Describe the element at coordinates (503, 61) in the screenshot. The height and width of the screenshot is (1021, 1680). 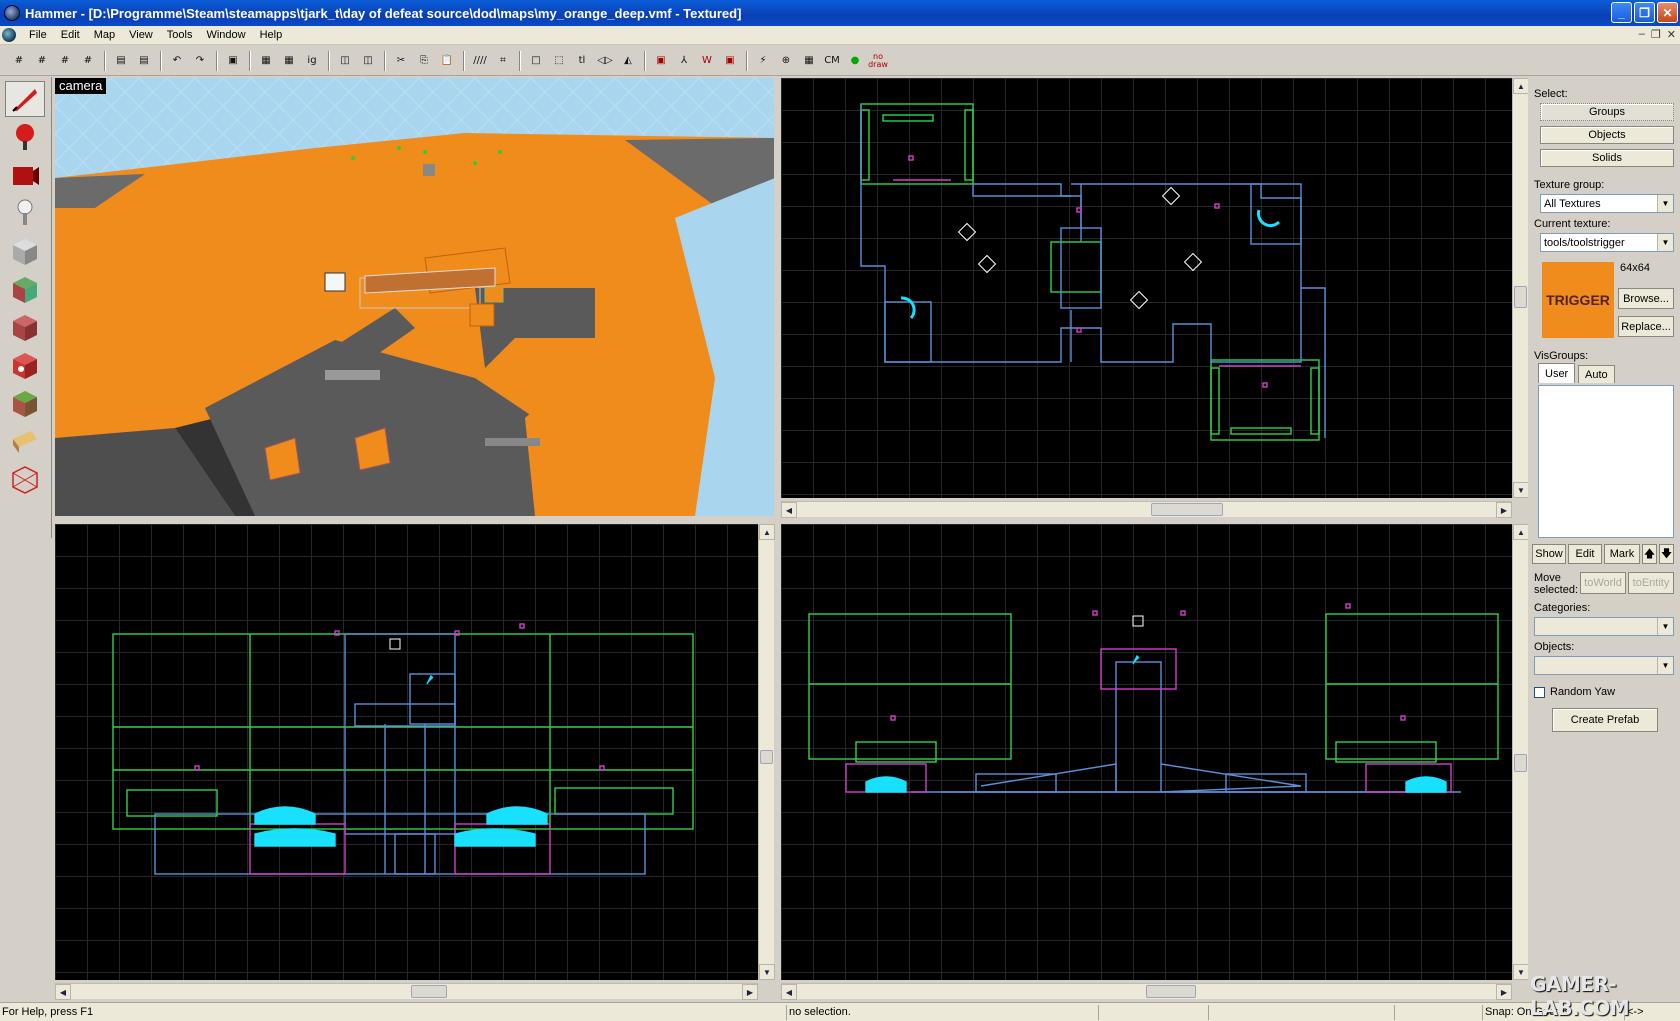
I see `texture-scaling-lock-icon: ⌗` at that location.